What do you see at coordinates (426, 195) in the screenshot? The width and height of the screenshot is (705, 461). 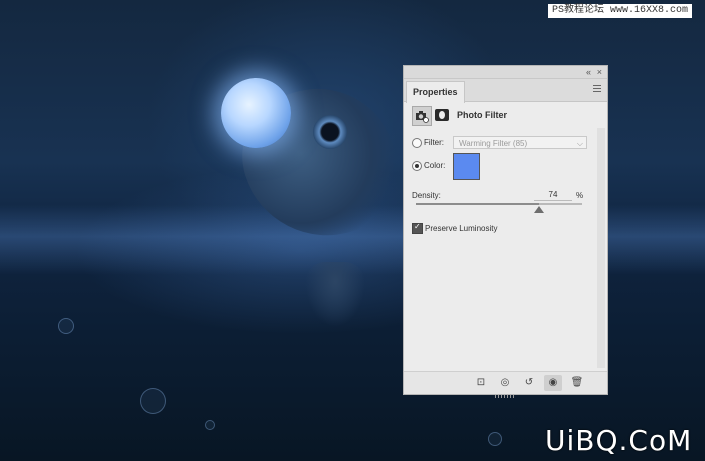 I see `density-label: Density:` at bounding box center [426, 195].